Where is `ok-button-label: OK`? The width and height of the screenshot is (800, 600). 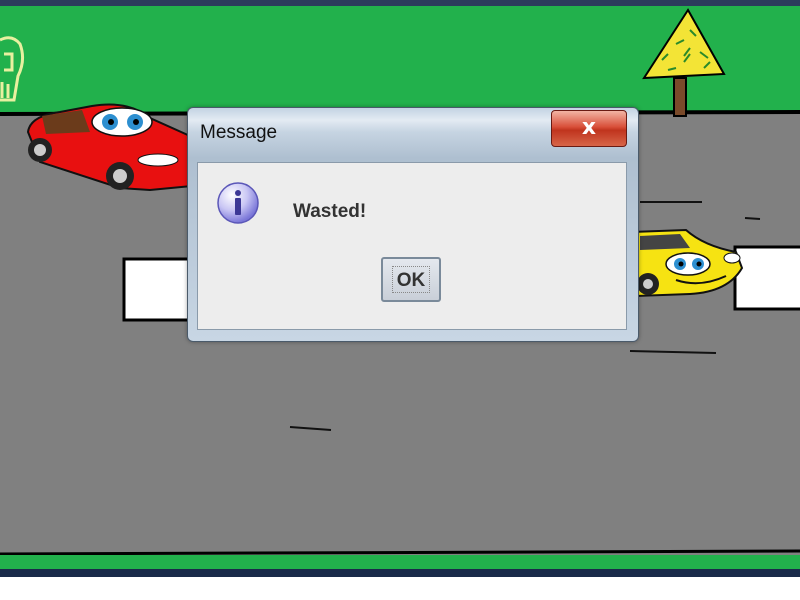 ok-button-label: OK is located at coordinates (411, 280).